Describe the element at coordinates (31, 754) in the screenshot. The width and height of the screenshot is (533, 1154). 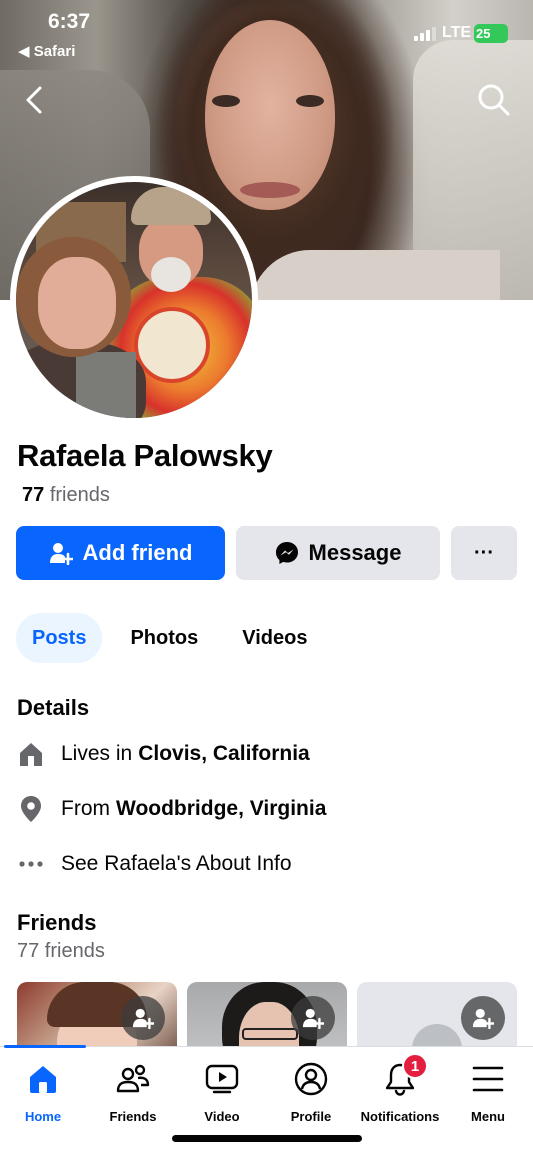
I see `house-icon` at that location.